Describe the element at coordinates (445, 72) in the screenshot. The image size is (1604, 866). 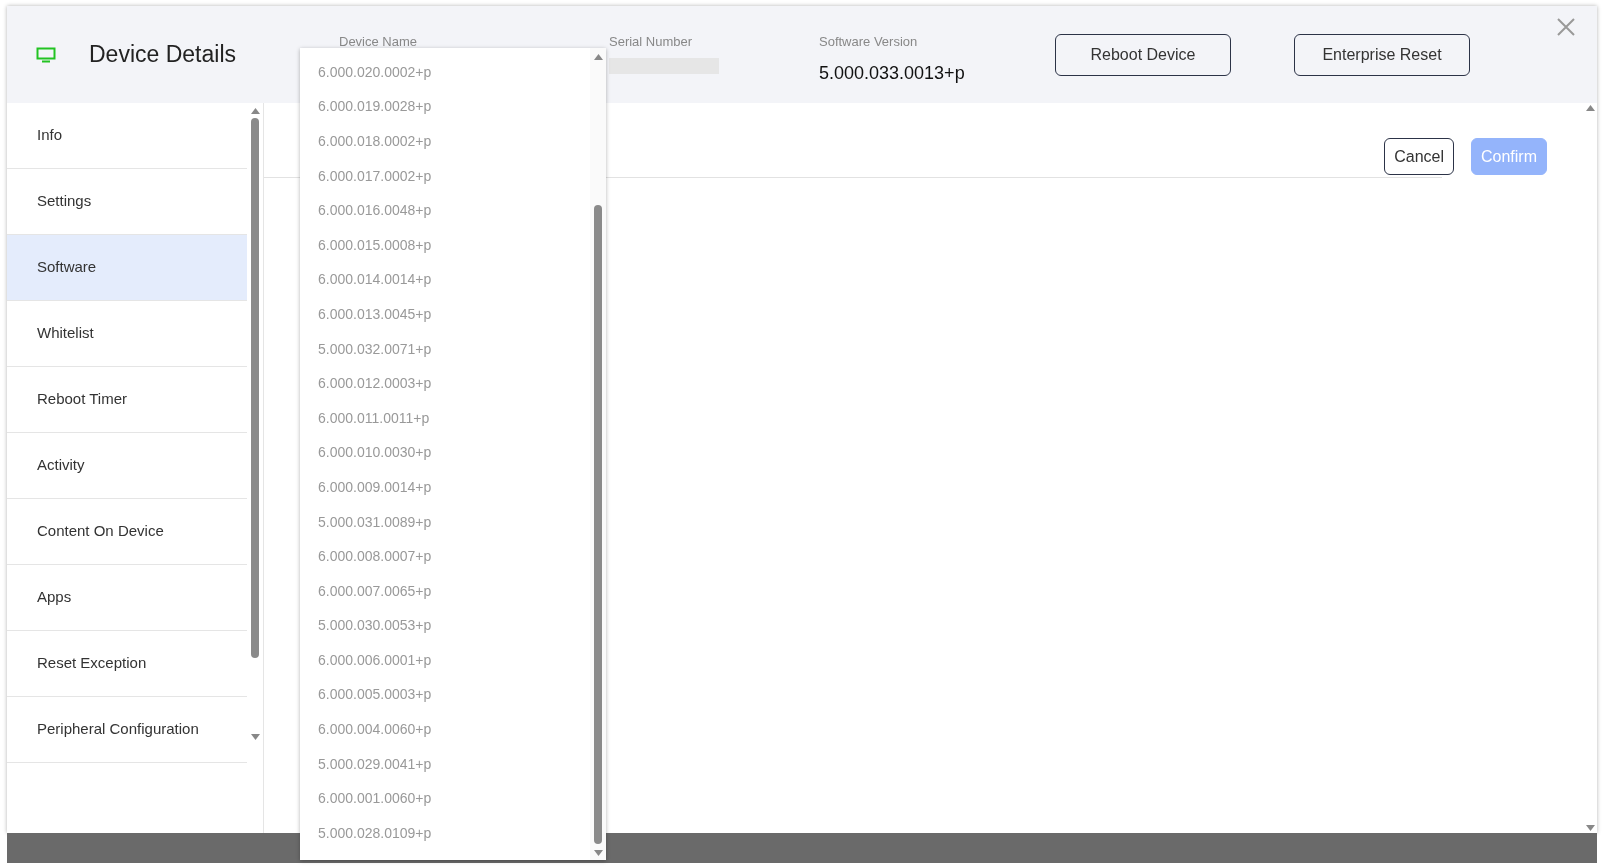
I see `dropdown-option: 6.000.020.0002+p` at that location.